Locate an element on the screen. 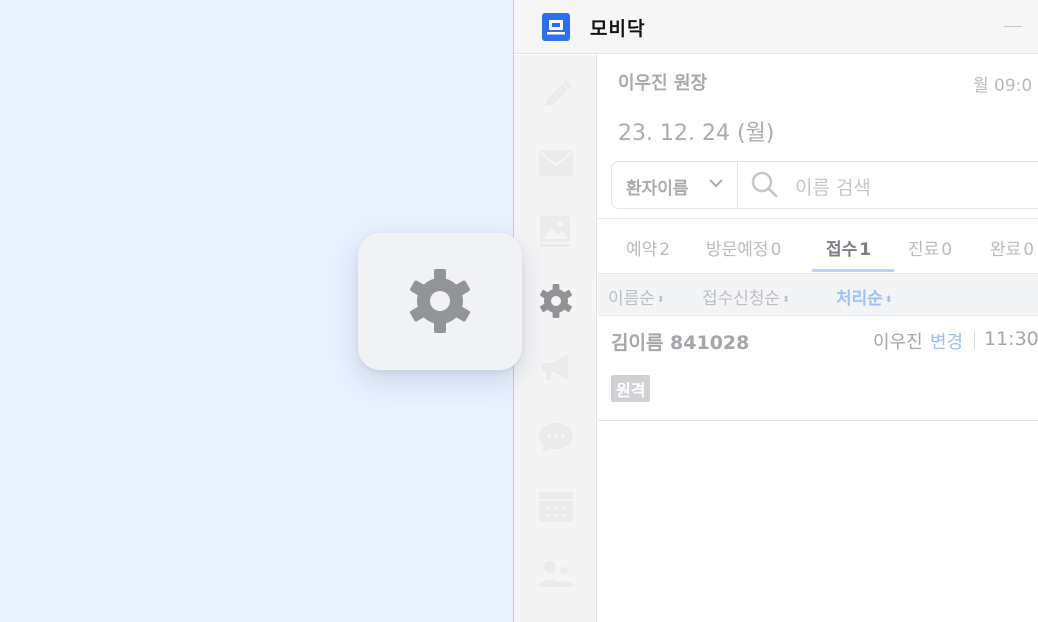  patient-name: 김이름 841028 is located at coordinates (680, 343).